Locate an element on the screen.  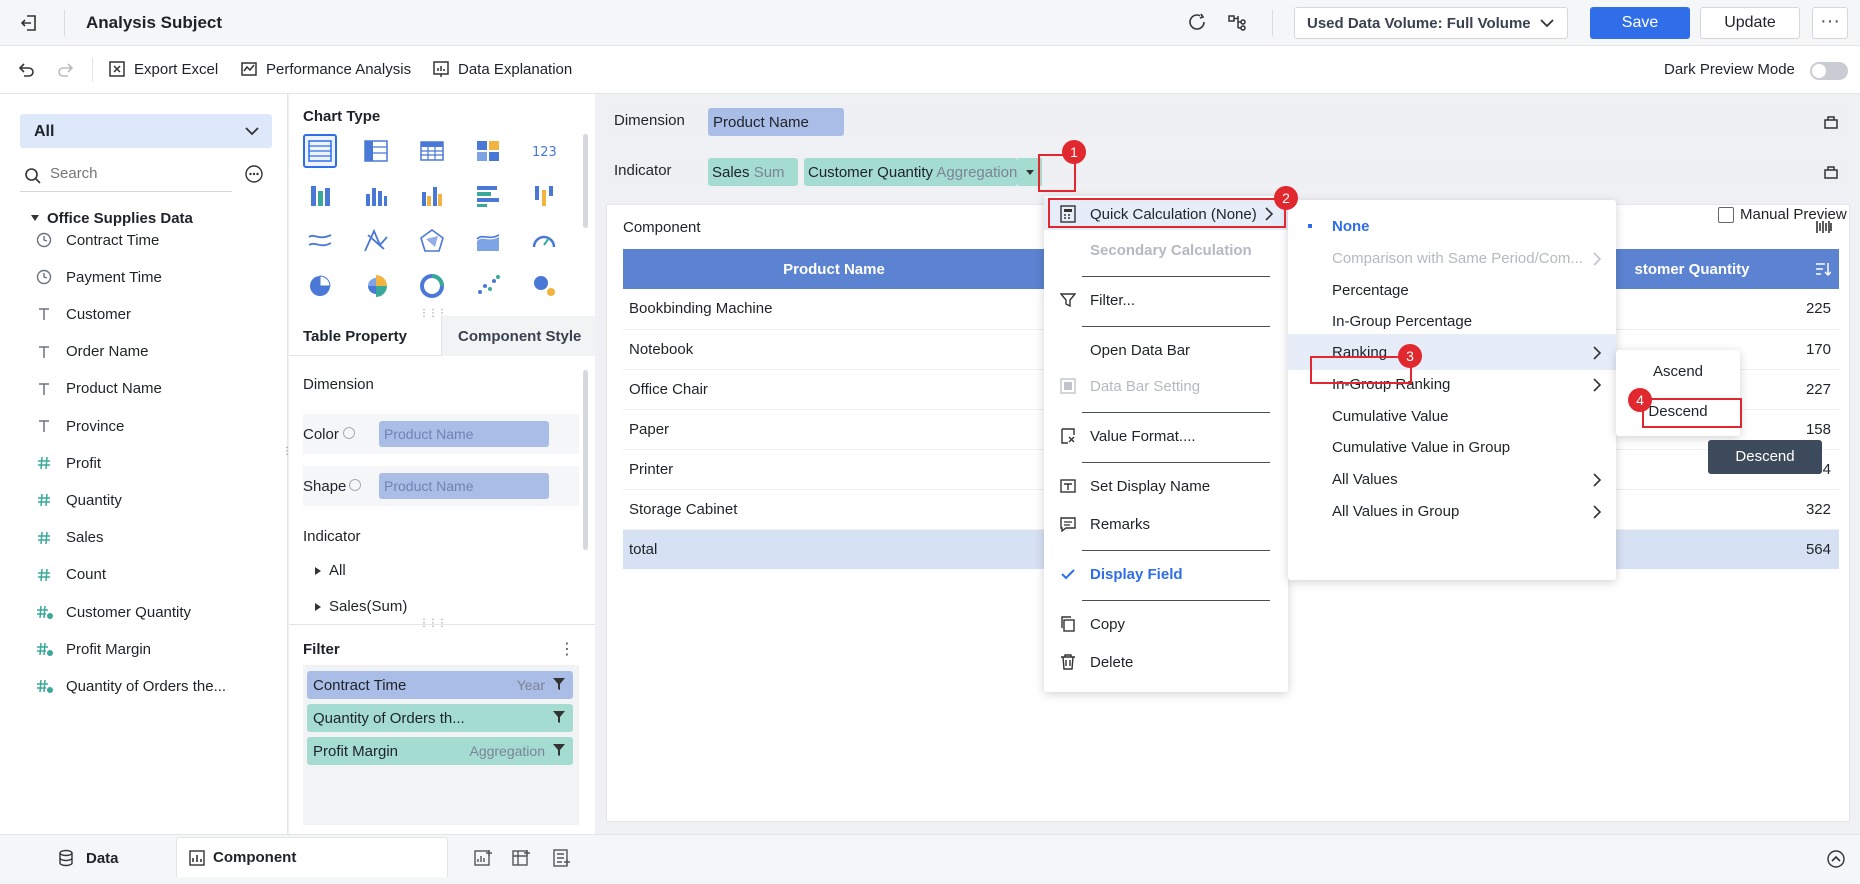
menu-item-set-display-name: Set Display Name is located at coordinates (1166, 486).